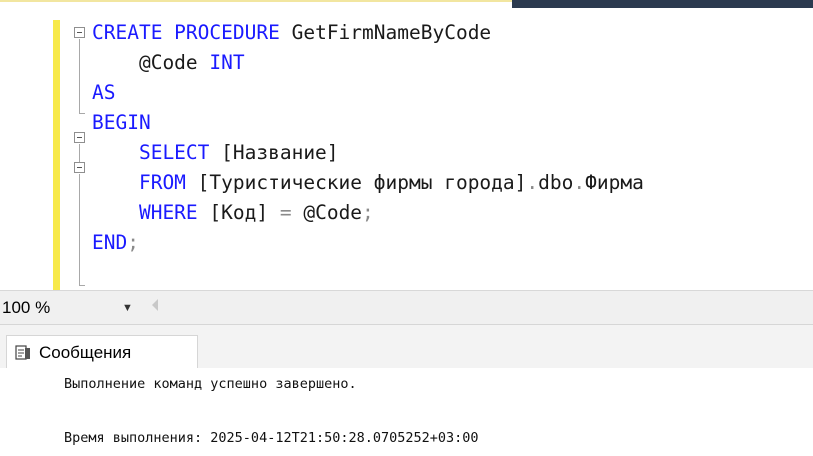  I want to click on fold-guide-create-end, so click(82, 113).